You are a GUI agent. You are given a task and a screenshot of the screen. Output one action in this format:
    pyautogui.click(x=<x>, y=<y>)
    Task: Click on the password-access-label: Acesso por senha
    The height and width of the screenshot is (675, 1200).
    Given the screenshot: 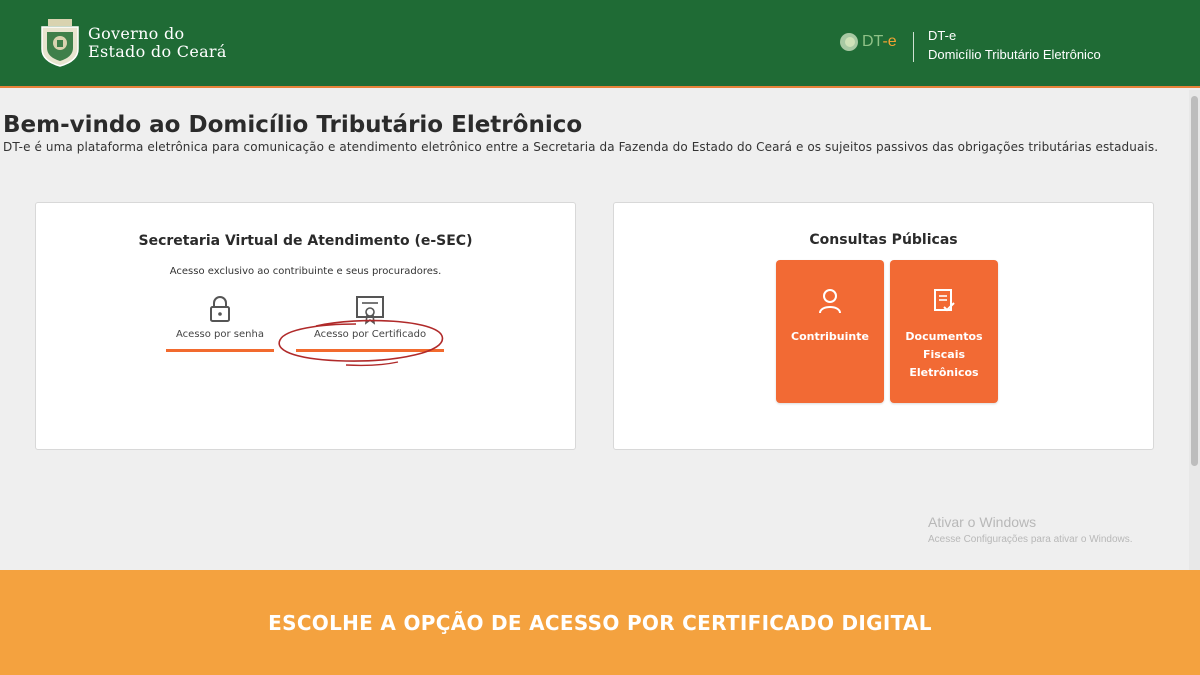 What is the action you would take?
    pyautogui.click(x=220, y=334)
    